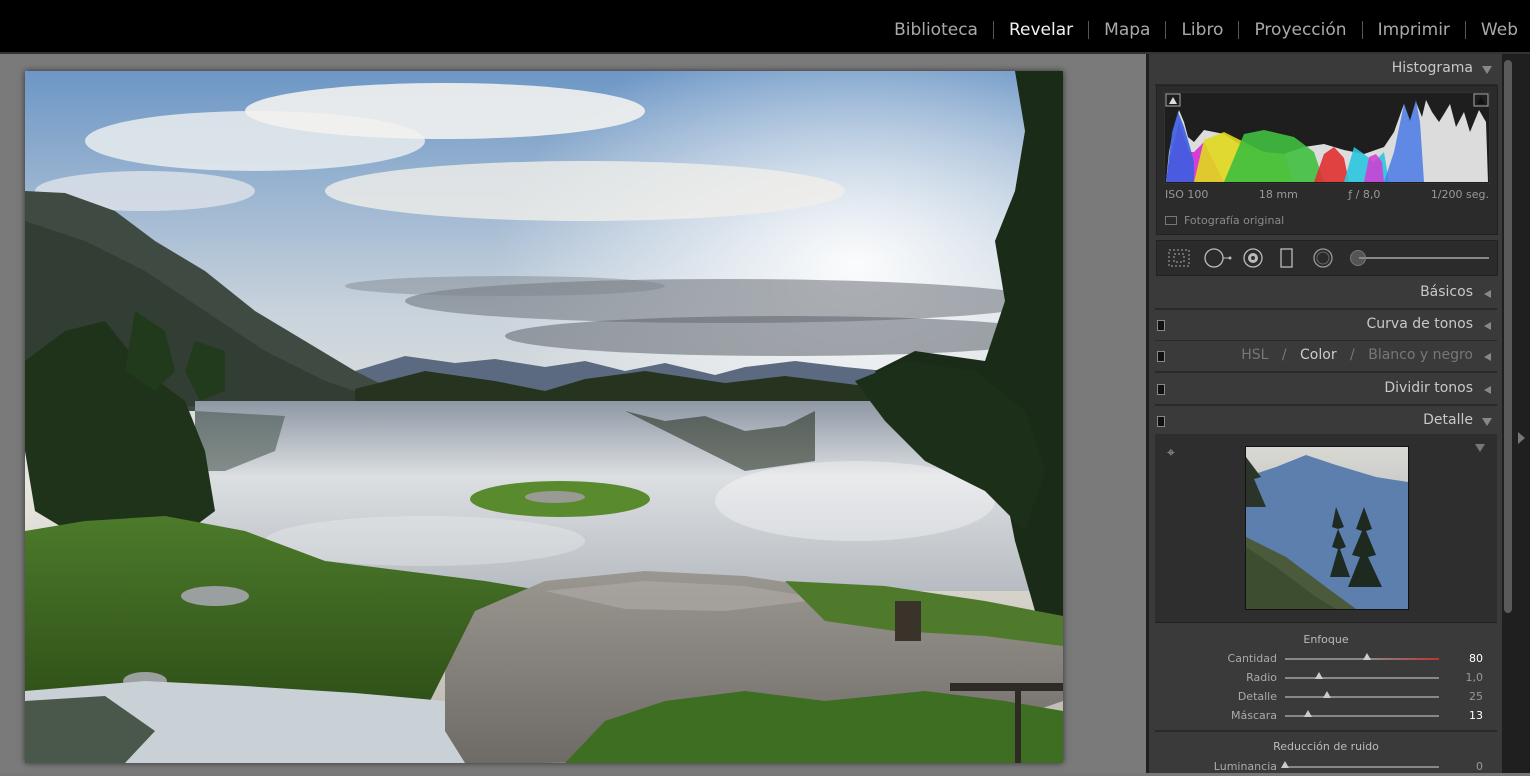 The width and height of the screenshot is (1530, 776). I want to click on radial-filter-icon, so click(1323, 258).